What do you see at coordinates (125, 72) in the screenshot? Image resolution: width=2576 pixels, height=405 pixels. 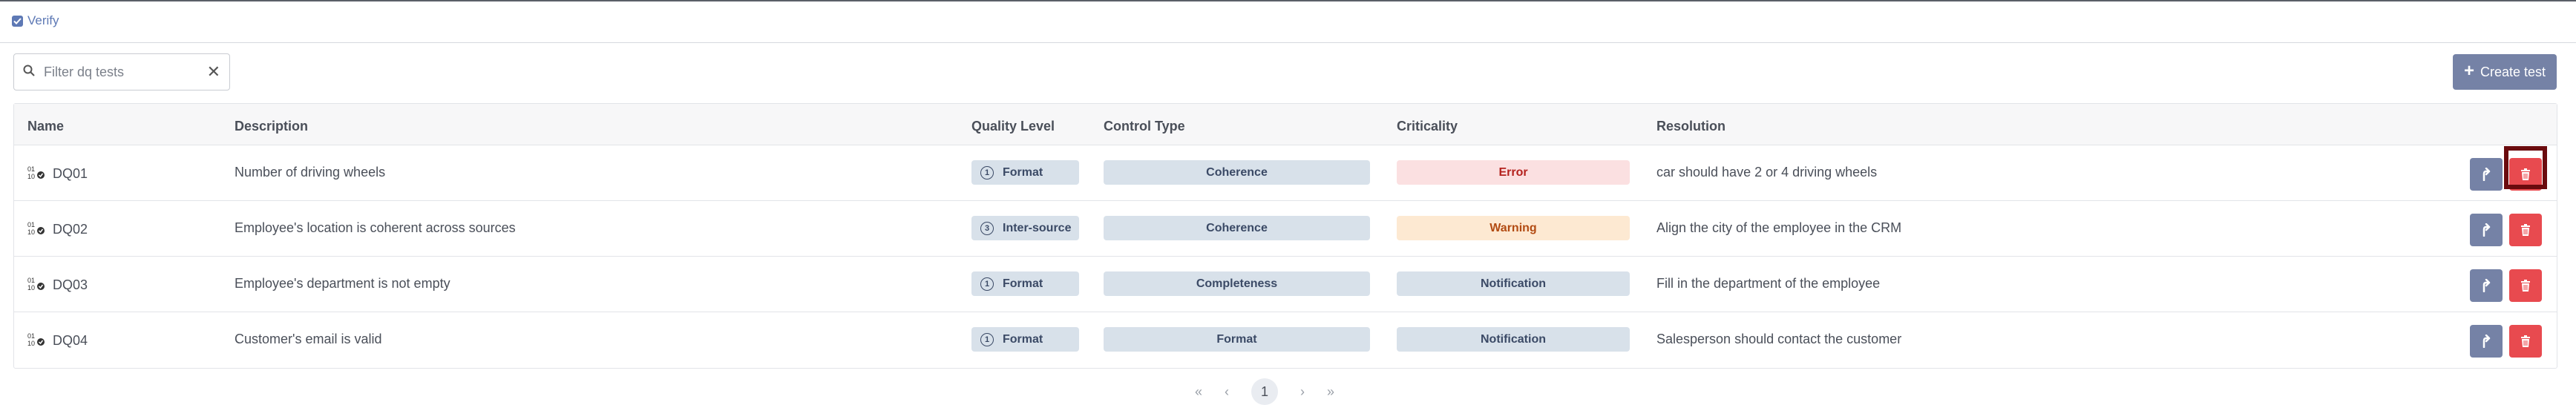 I see `search-placeholder: Filter dq tests` at bounding box center [125, 72].